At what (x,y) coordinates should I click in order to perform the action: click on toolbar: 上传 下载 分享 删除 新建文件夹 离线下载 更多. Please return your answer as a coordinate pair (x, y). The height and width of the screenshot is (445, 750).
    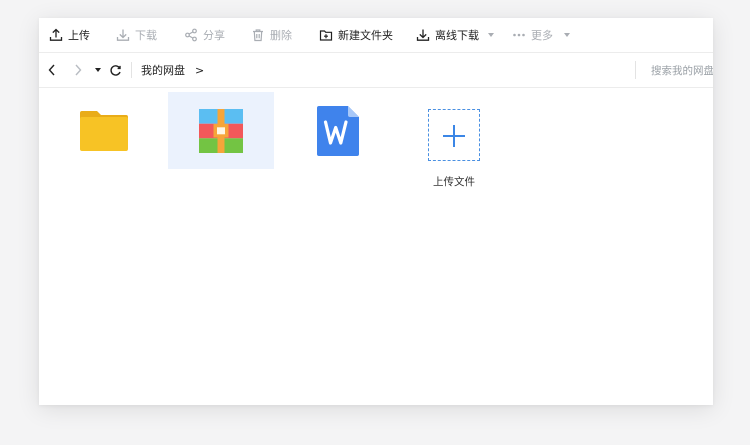
    Looking at the image, I should click on (376, 35).